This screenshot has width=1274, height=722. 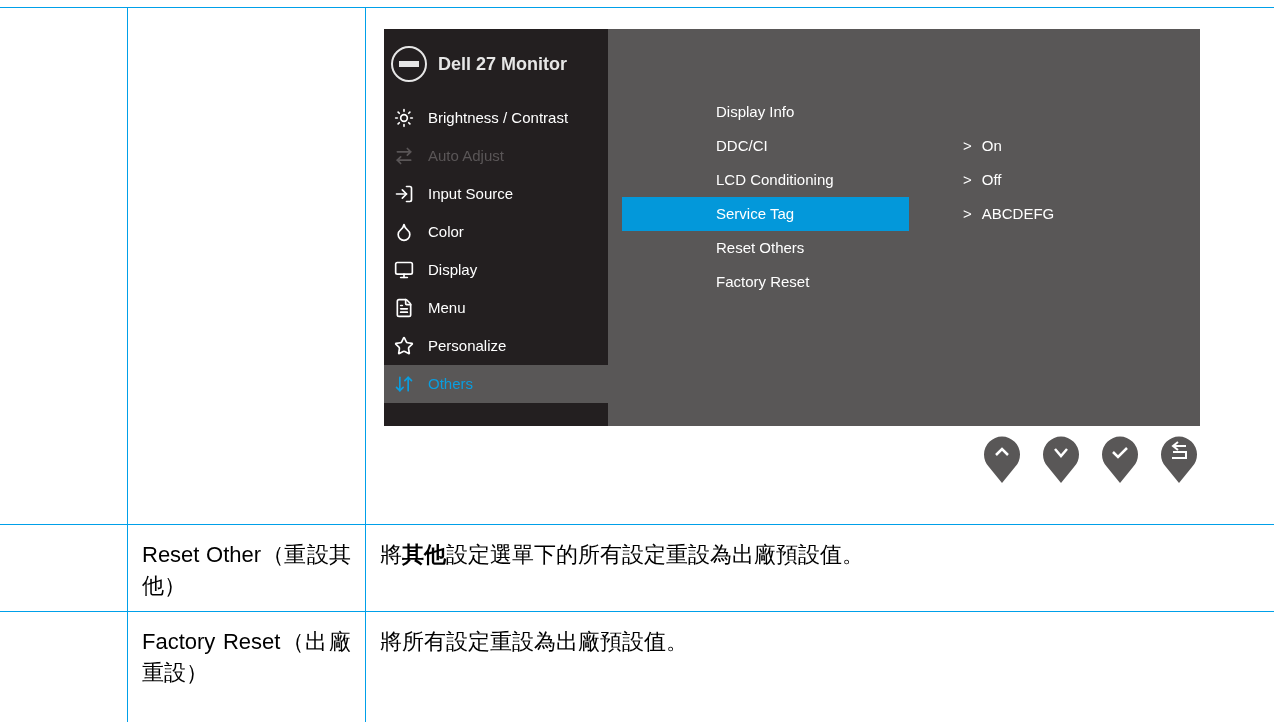 I want to click on back-button, so click(x=1179, y=459).